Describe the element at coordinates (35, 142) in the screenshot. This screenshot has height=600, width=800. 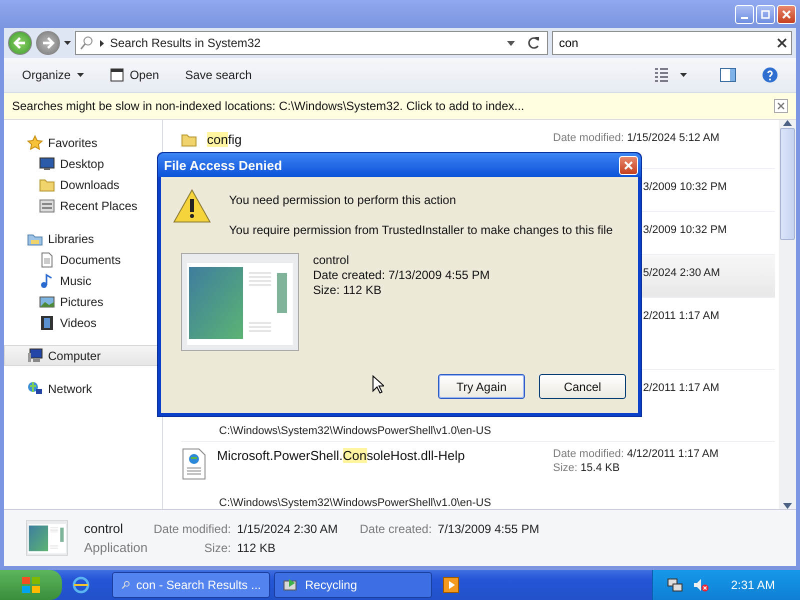
I see `star-icon` at that location.